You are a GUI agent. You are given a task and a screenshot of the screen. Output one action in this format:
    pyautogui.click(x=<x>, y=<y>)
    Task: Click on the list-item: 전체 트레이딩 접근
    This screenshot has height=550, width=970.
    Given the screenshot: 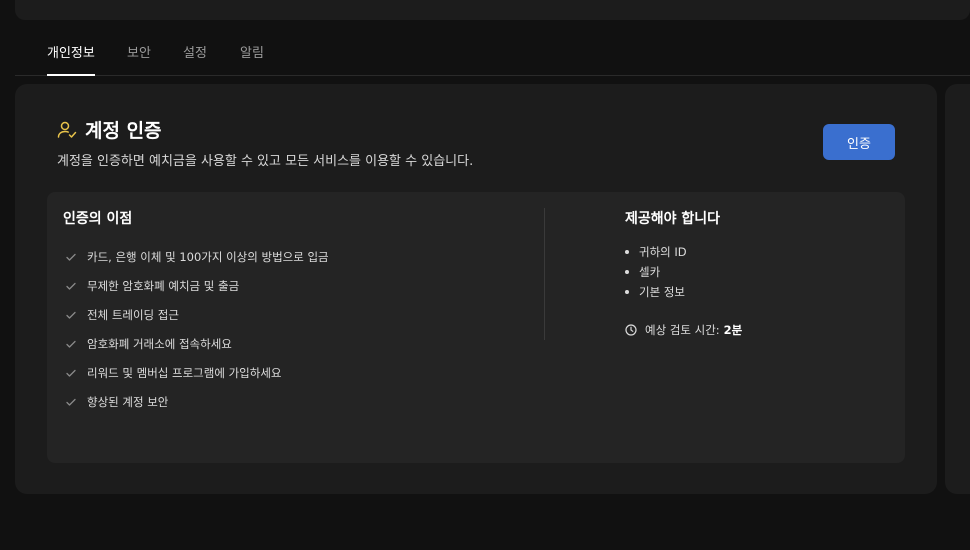 What is the action you would take?
    pyautogui.click(x=197, y=314)
    